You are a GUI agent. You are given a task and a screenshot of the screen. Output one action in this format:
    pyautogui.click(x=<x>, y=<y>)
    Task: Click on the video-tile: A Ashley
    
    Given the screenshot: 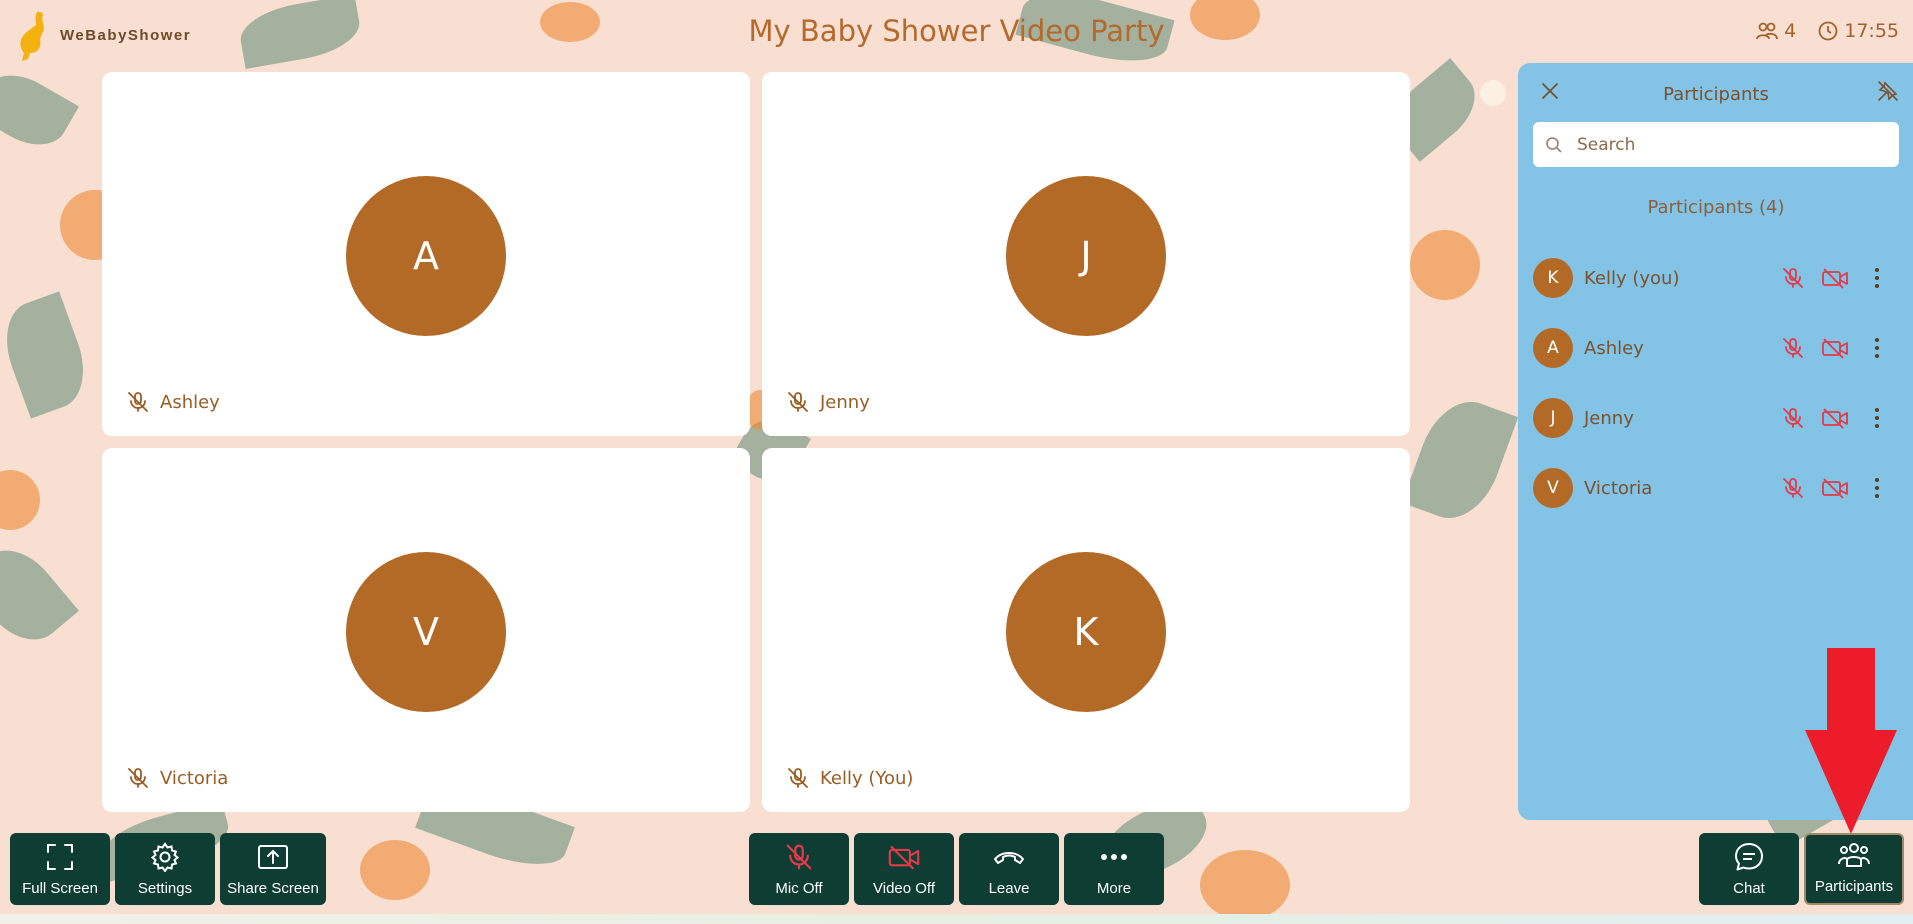 What is the action you would take?
    pyautogui.click(x=426, y=254)
    